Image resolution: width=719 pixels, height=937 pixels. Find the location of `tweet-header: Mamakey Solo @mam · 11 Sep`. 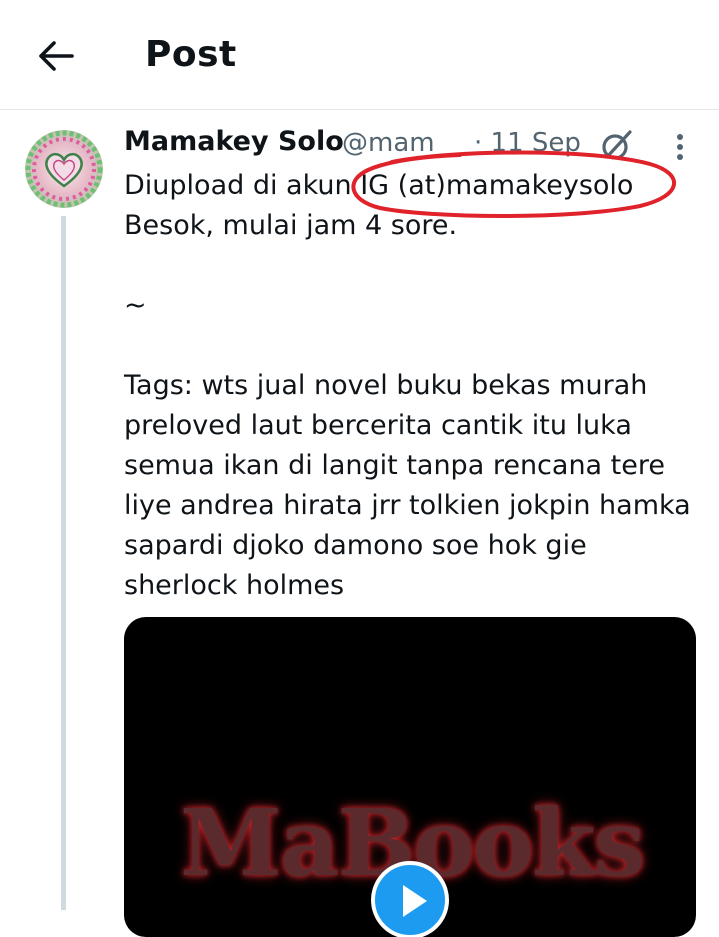

tweet-header: Mamakey Solo @mam · 11 Sep is located at coordinates (404, 146).